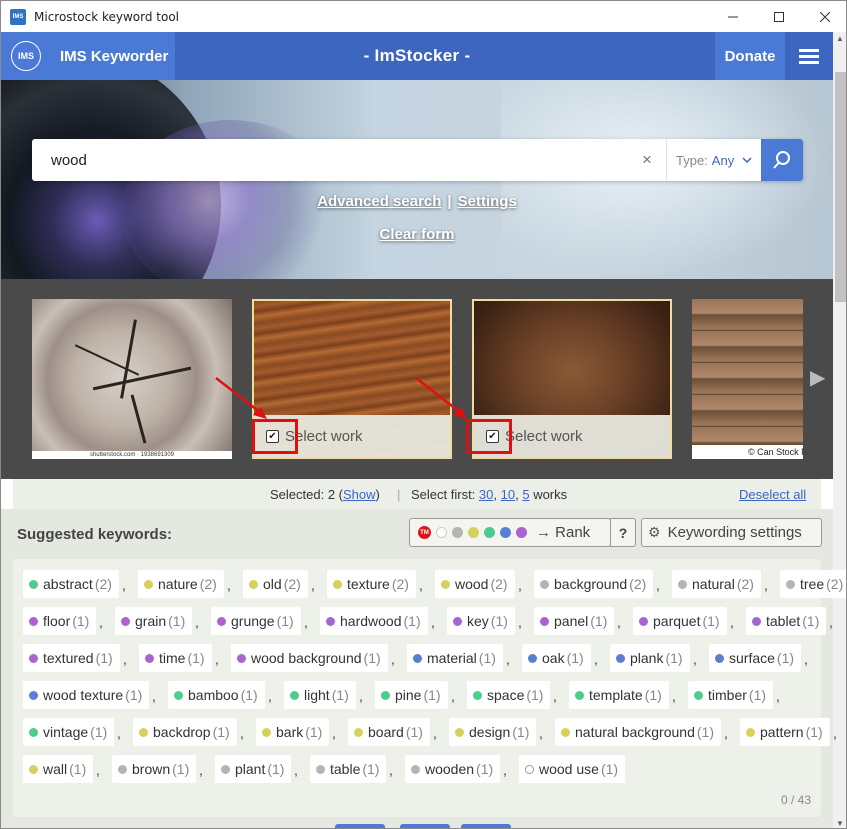 The height and width of the screenshot is (829, 847). I want to click on keyword-chip: time (1), so click(175, 658).